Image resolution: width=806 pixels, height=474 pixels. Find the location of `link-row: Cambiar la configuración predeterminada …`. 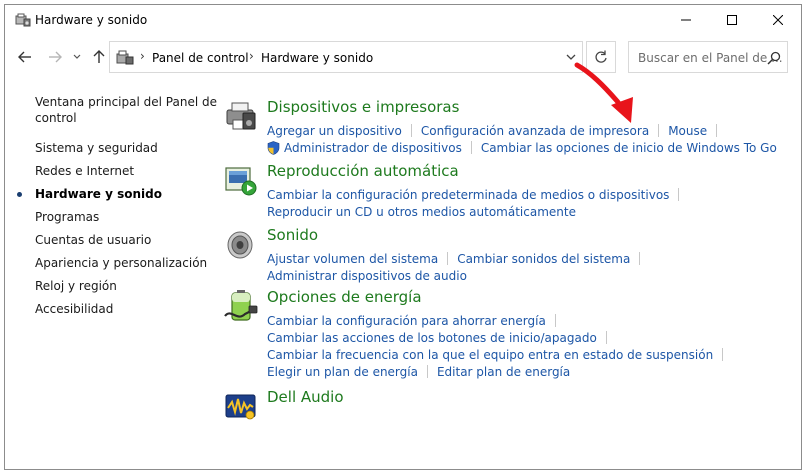

link-row: Cambiar la configuración predeterminada … is located at coordinates (477, 195).